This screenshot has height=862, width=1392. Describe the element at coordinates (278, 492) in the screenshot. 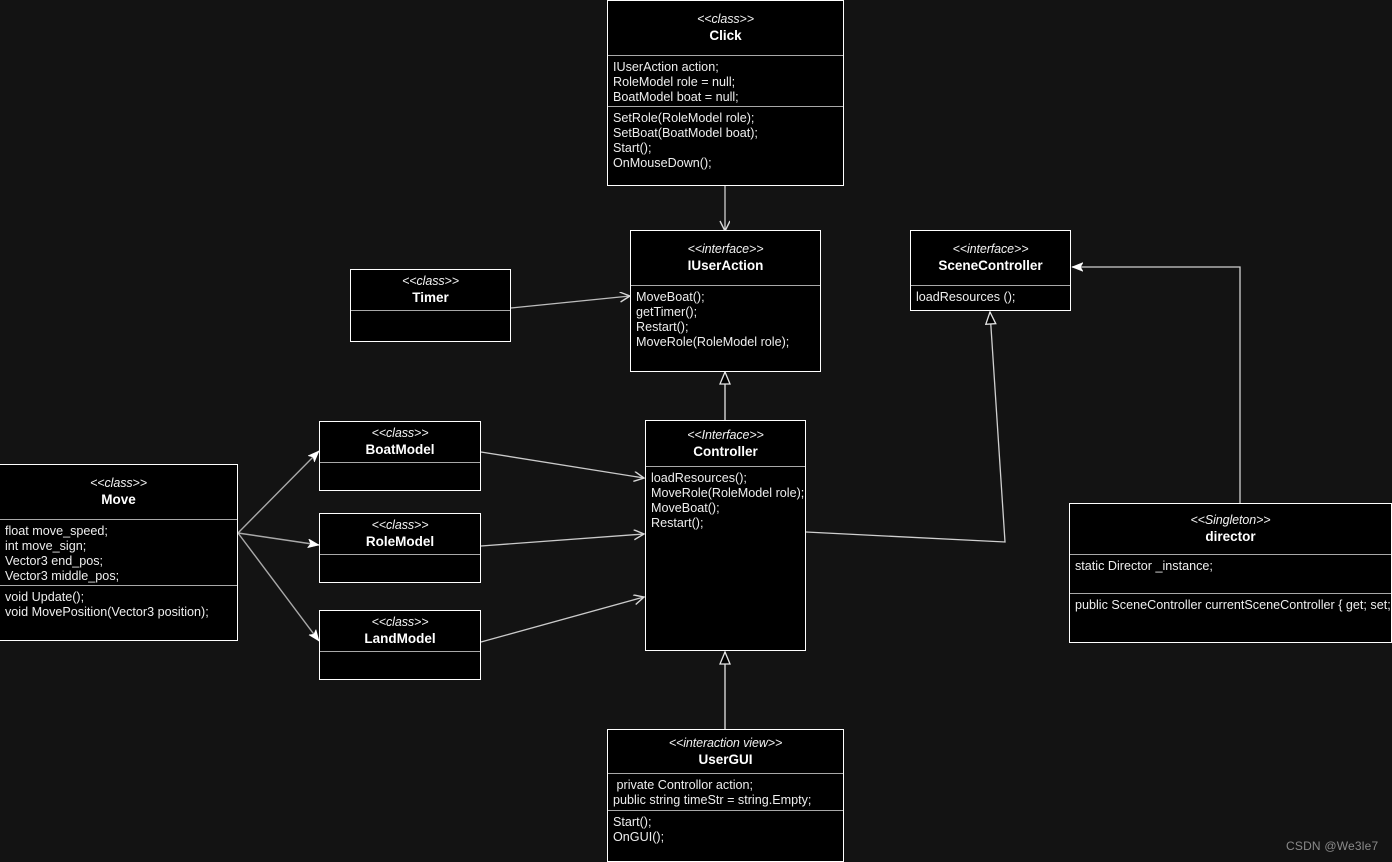

I see `edge-move-to-boatmodel` at that location.